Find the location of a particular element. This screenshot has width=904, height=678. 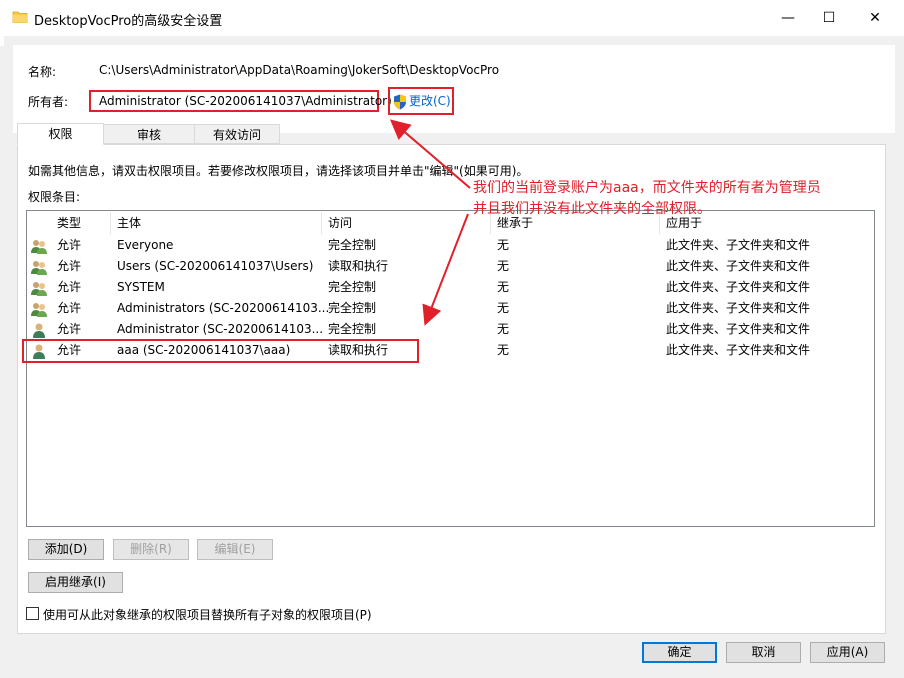

window-title: DesktopVocPro的高级安全设置 is located at coordinates (128, 21).